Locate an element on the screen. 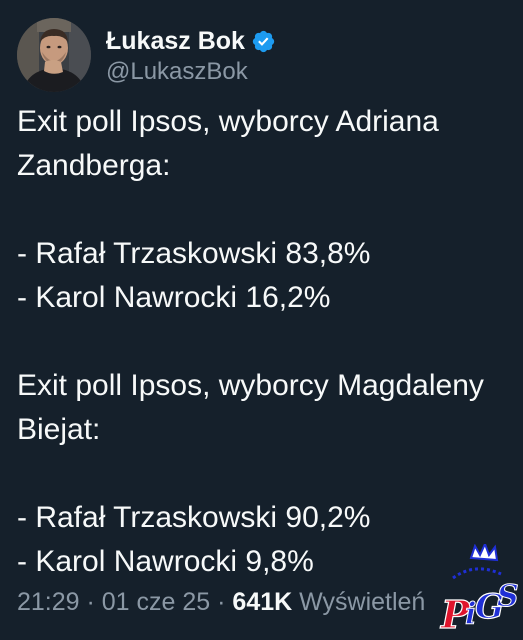 The width and height of the screenshot is (523, 640). tweet-header: Łukasz Bok @LukaszBok is located at coordinates (146, 55).